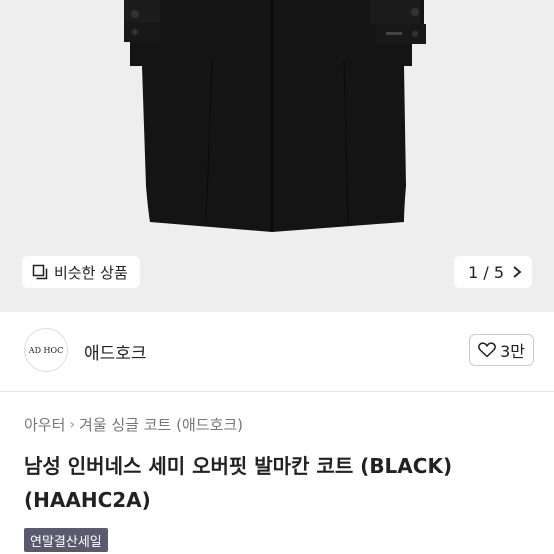  I want to click on shop-logo-text: AD HOC, so click(46, 350).